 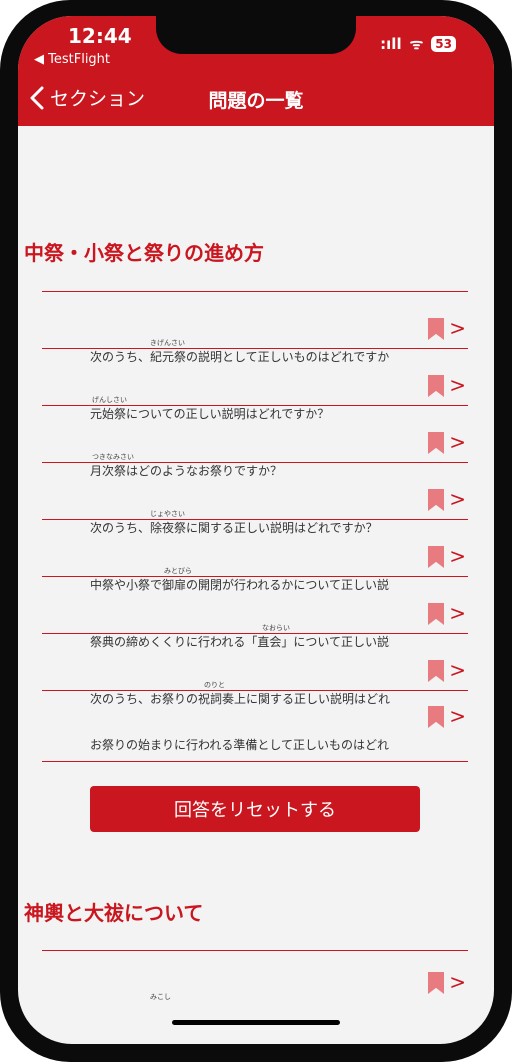 I want to click on furigana: のりと, so click(x=214, y=685).